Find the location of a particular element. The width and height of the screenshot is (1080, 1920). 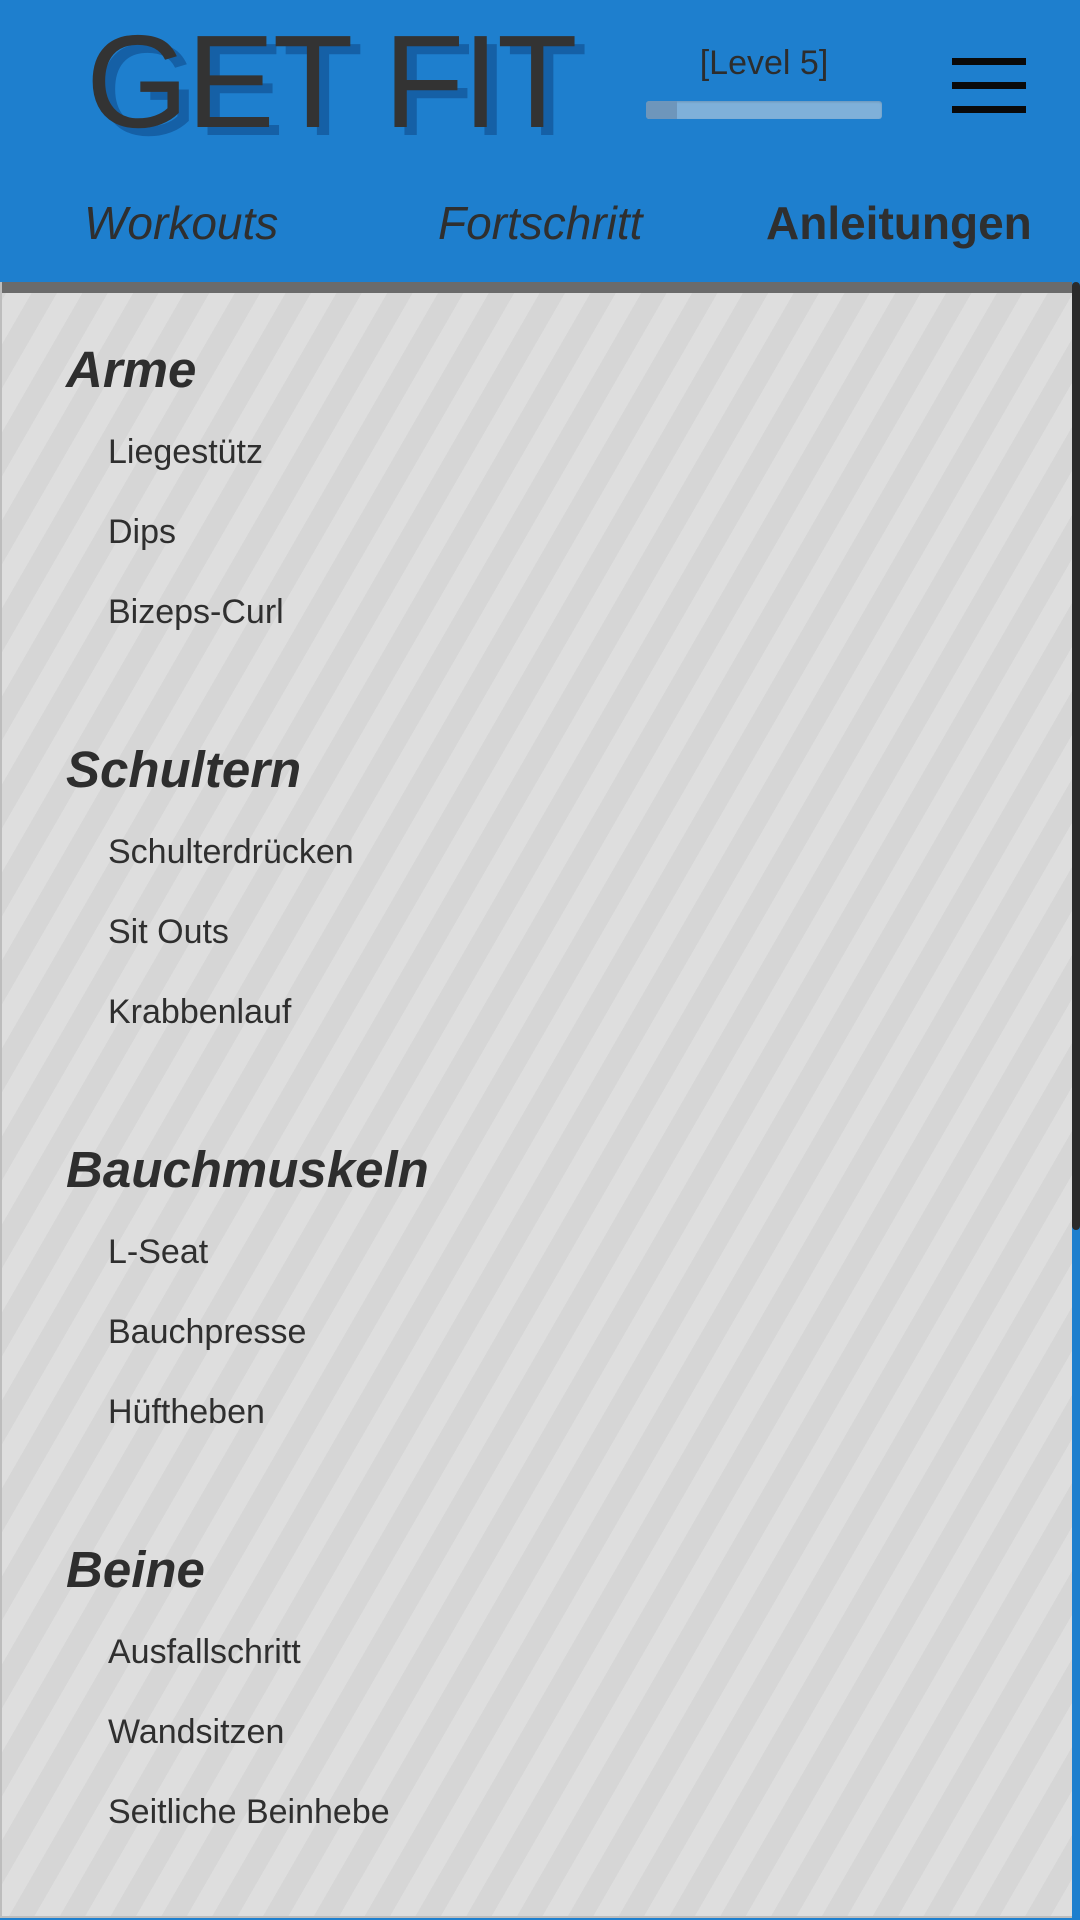

section-title: Arme is located at coordinates (131, 369).